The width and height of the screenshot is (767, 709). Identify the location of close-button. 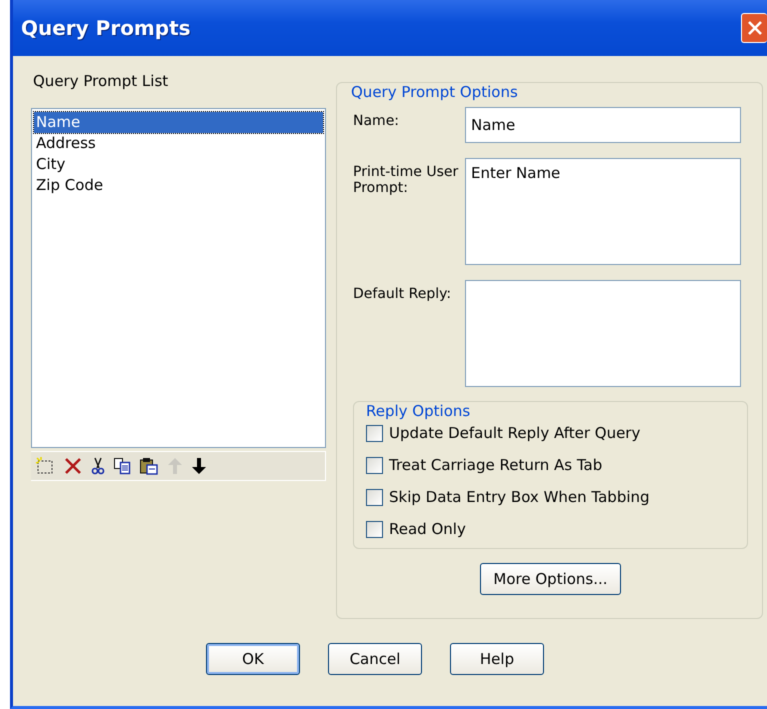
(754, 28).